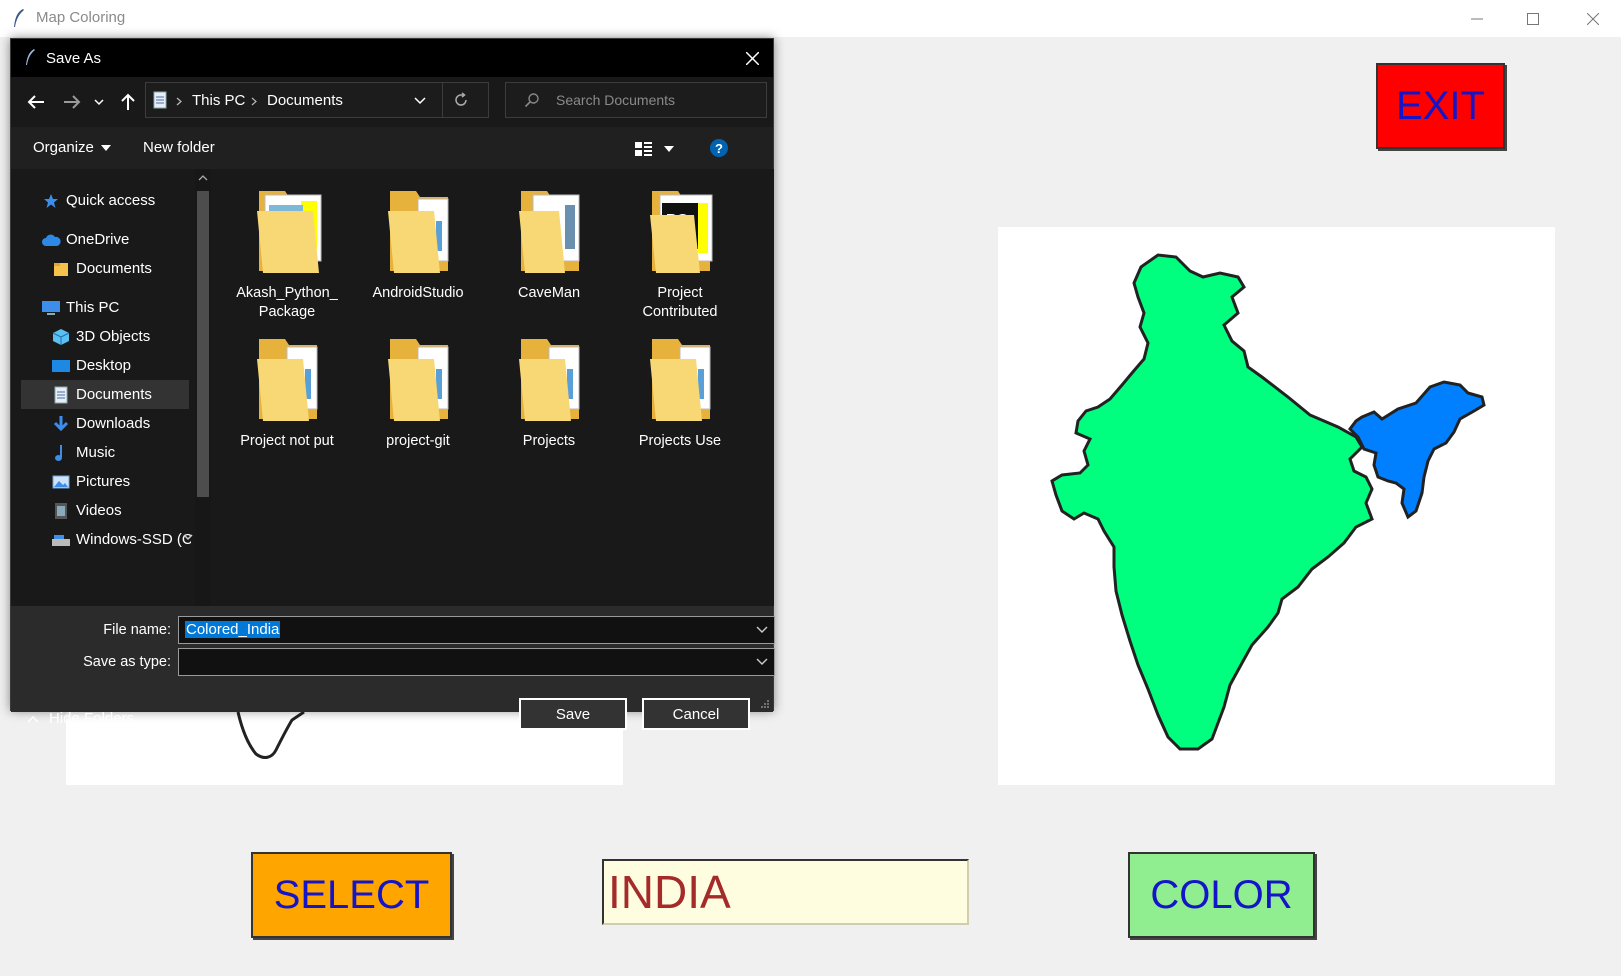 This screenshot has width=1621, height=976. Describe the element at coordinates (93, 307) in the screenshot. I see `nav-item-label: This PC` at that location.